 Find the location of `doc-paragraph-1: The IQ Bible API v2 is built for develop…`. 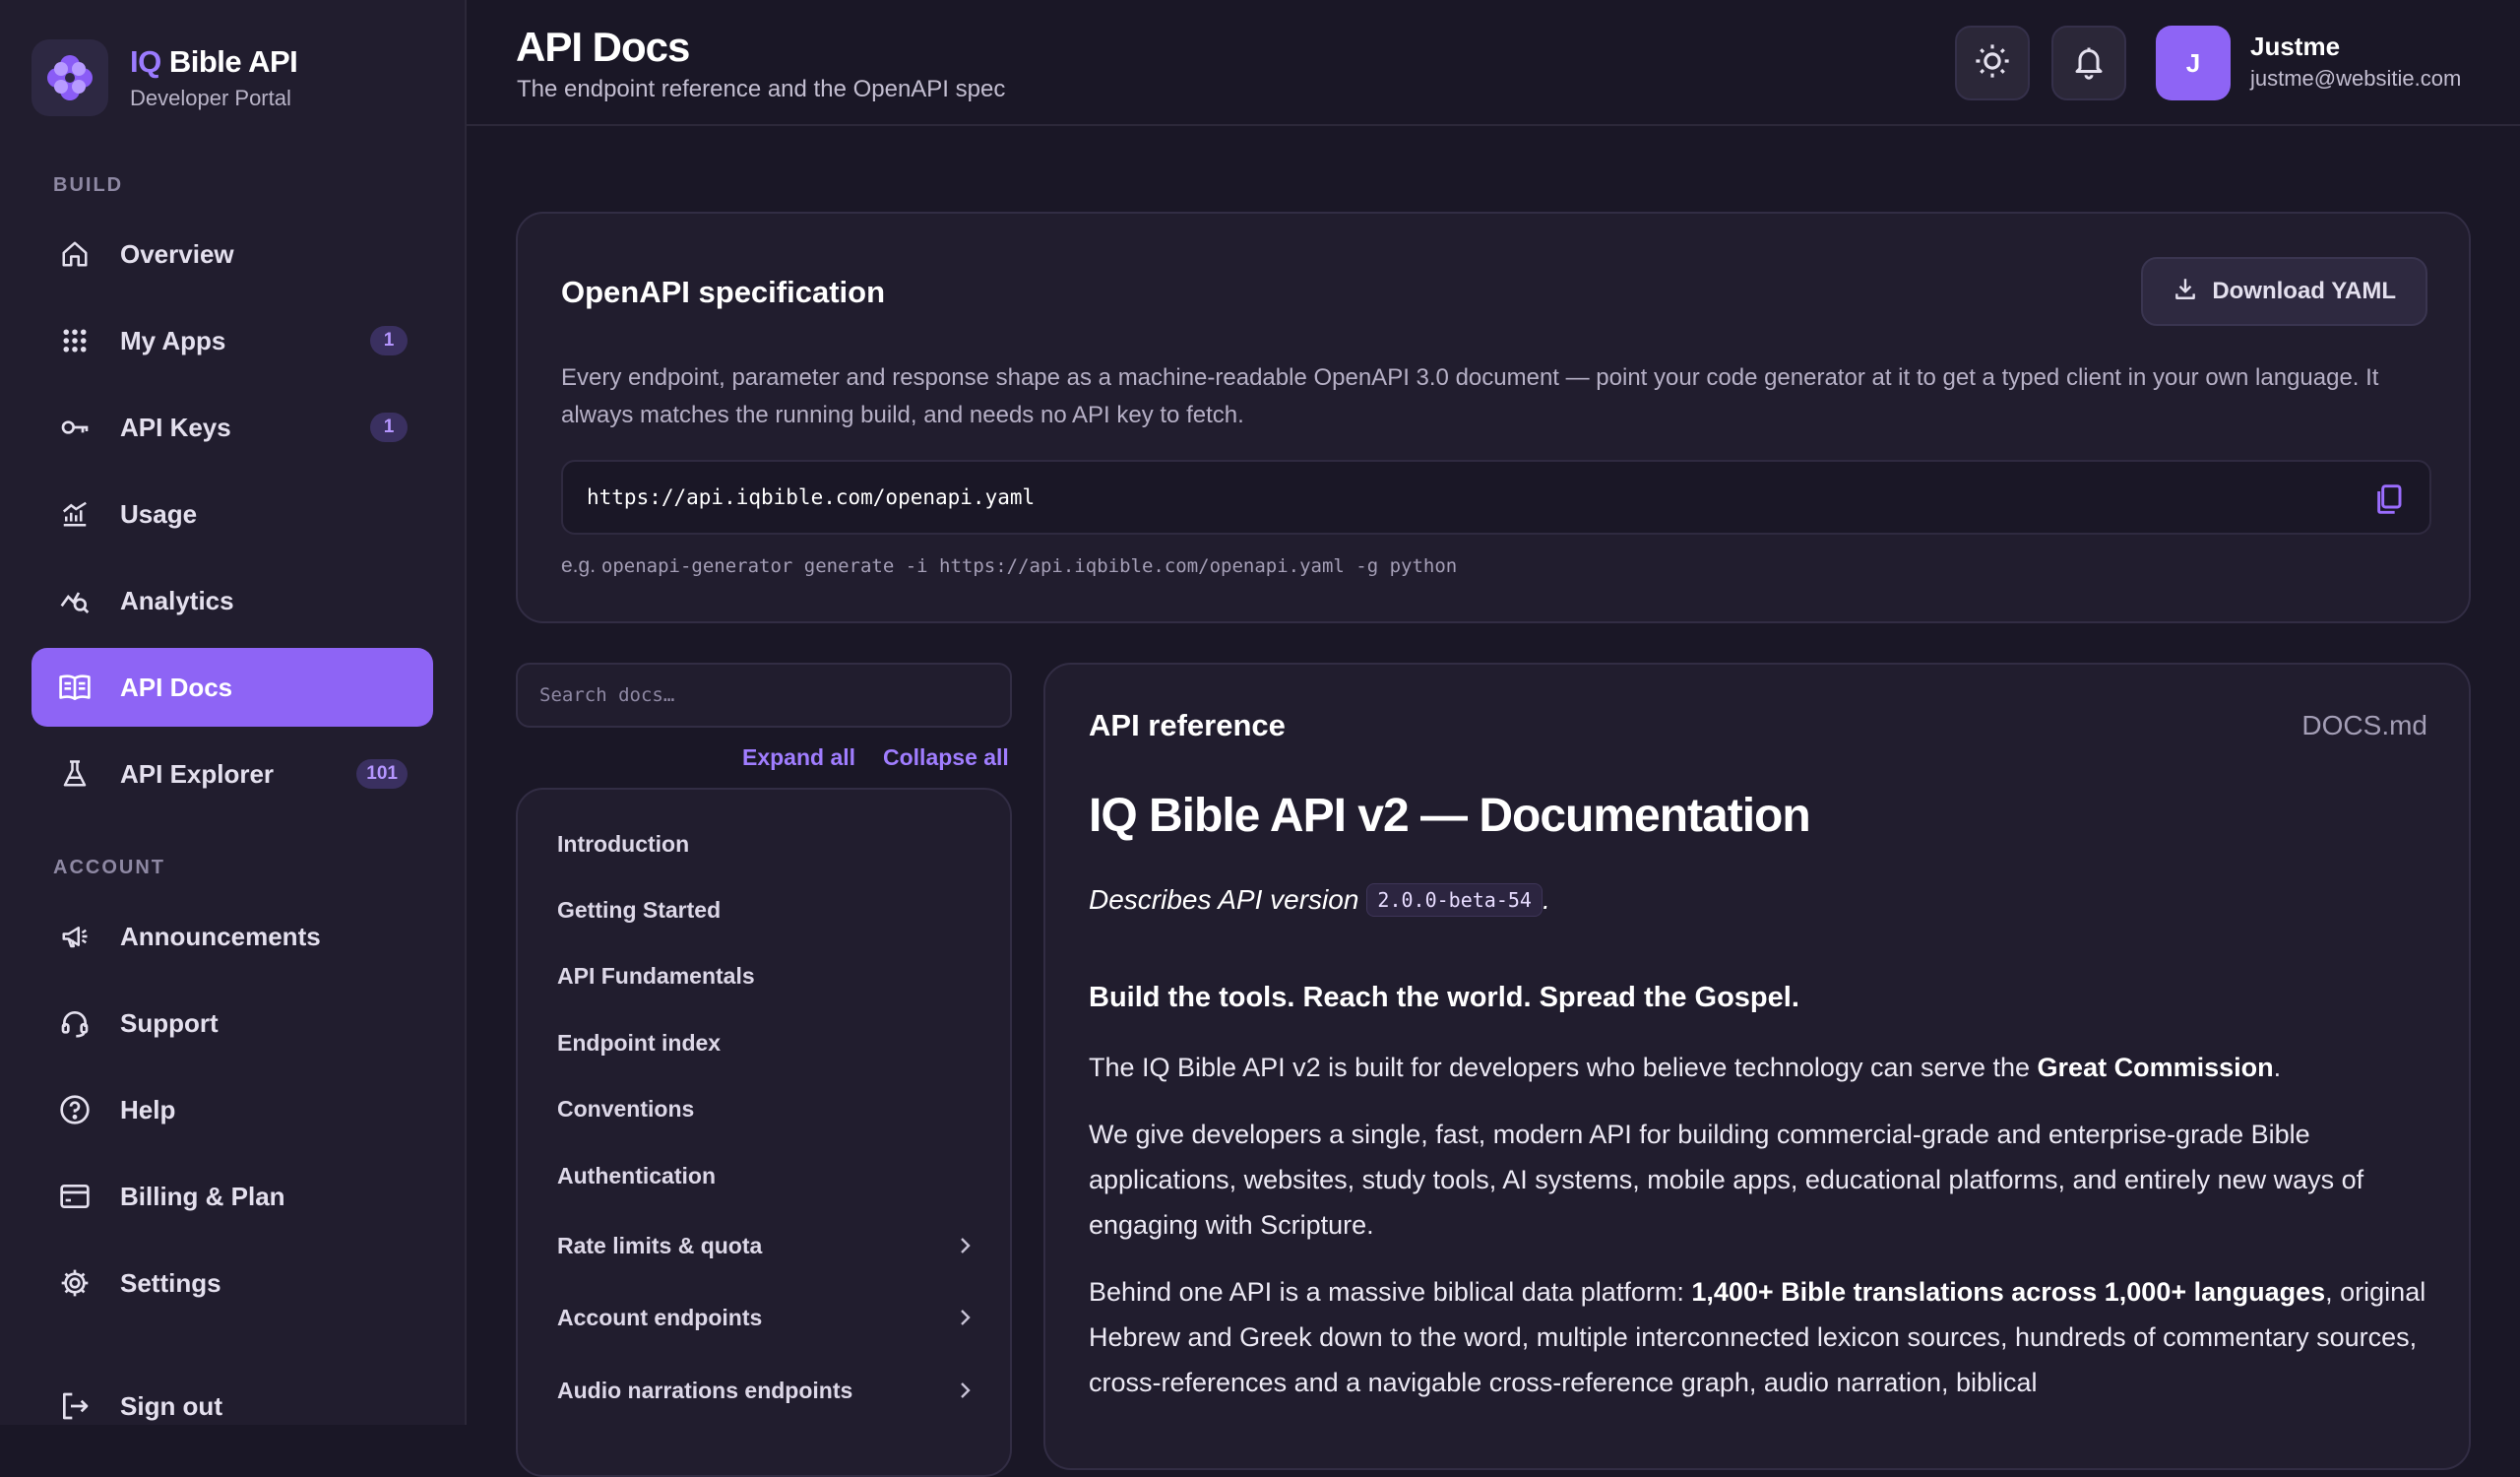

doc-paragraph-1: The IQ Bible API v2 is built for develop… is located at coordinates (1758, 1068).